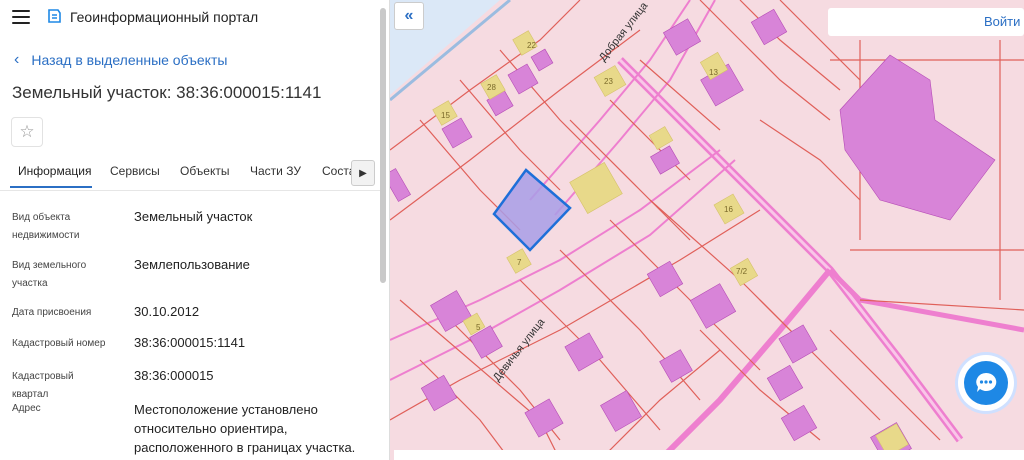 This screenshot has height=460, width=1024. I want to click on house-number-label: 7, so click(519, 262).